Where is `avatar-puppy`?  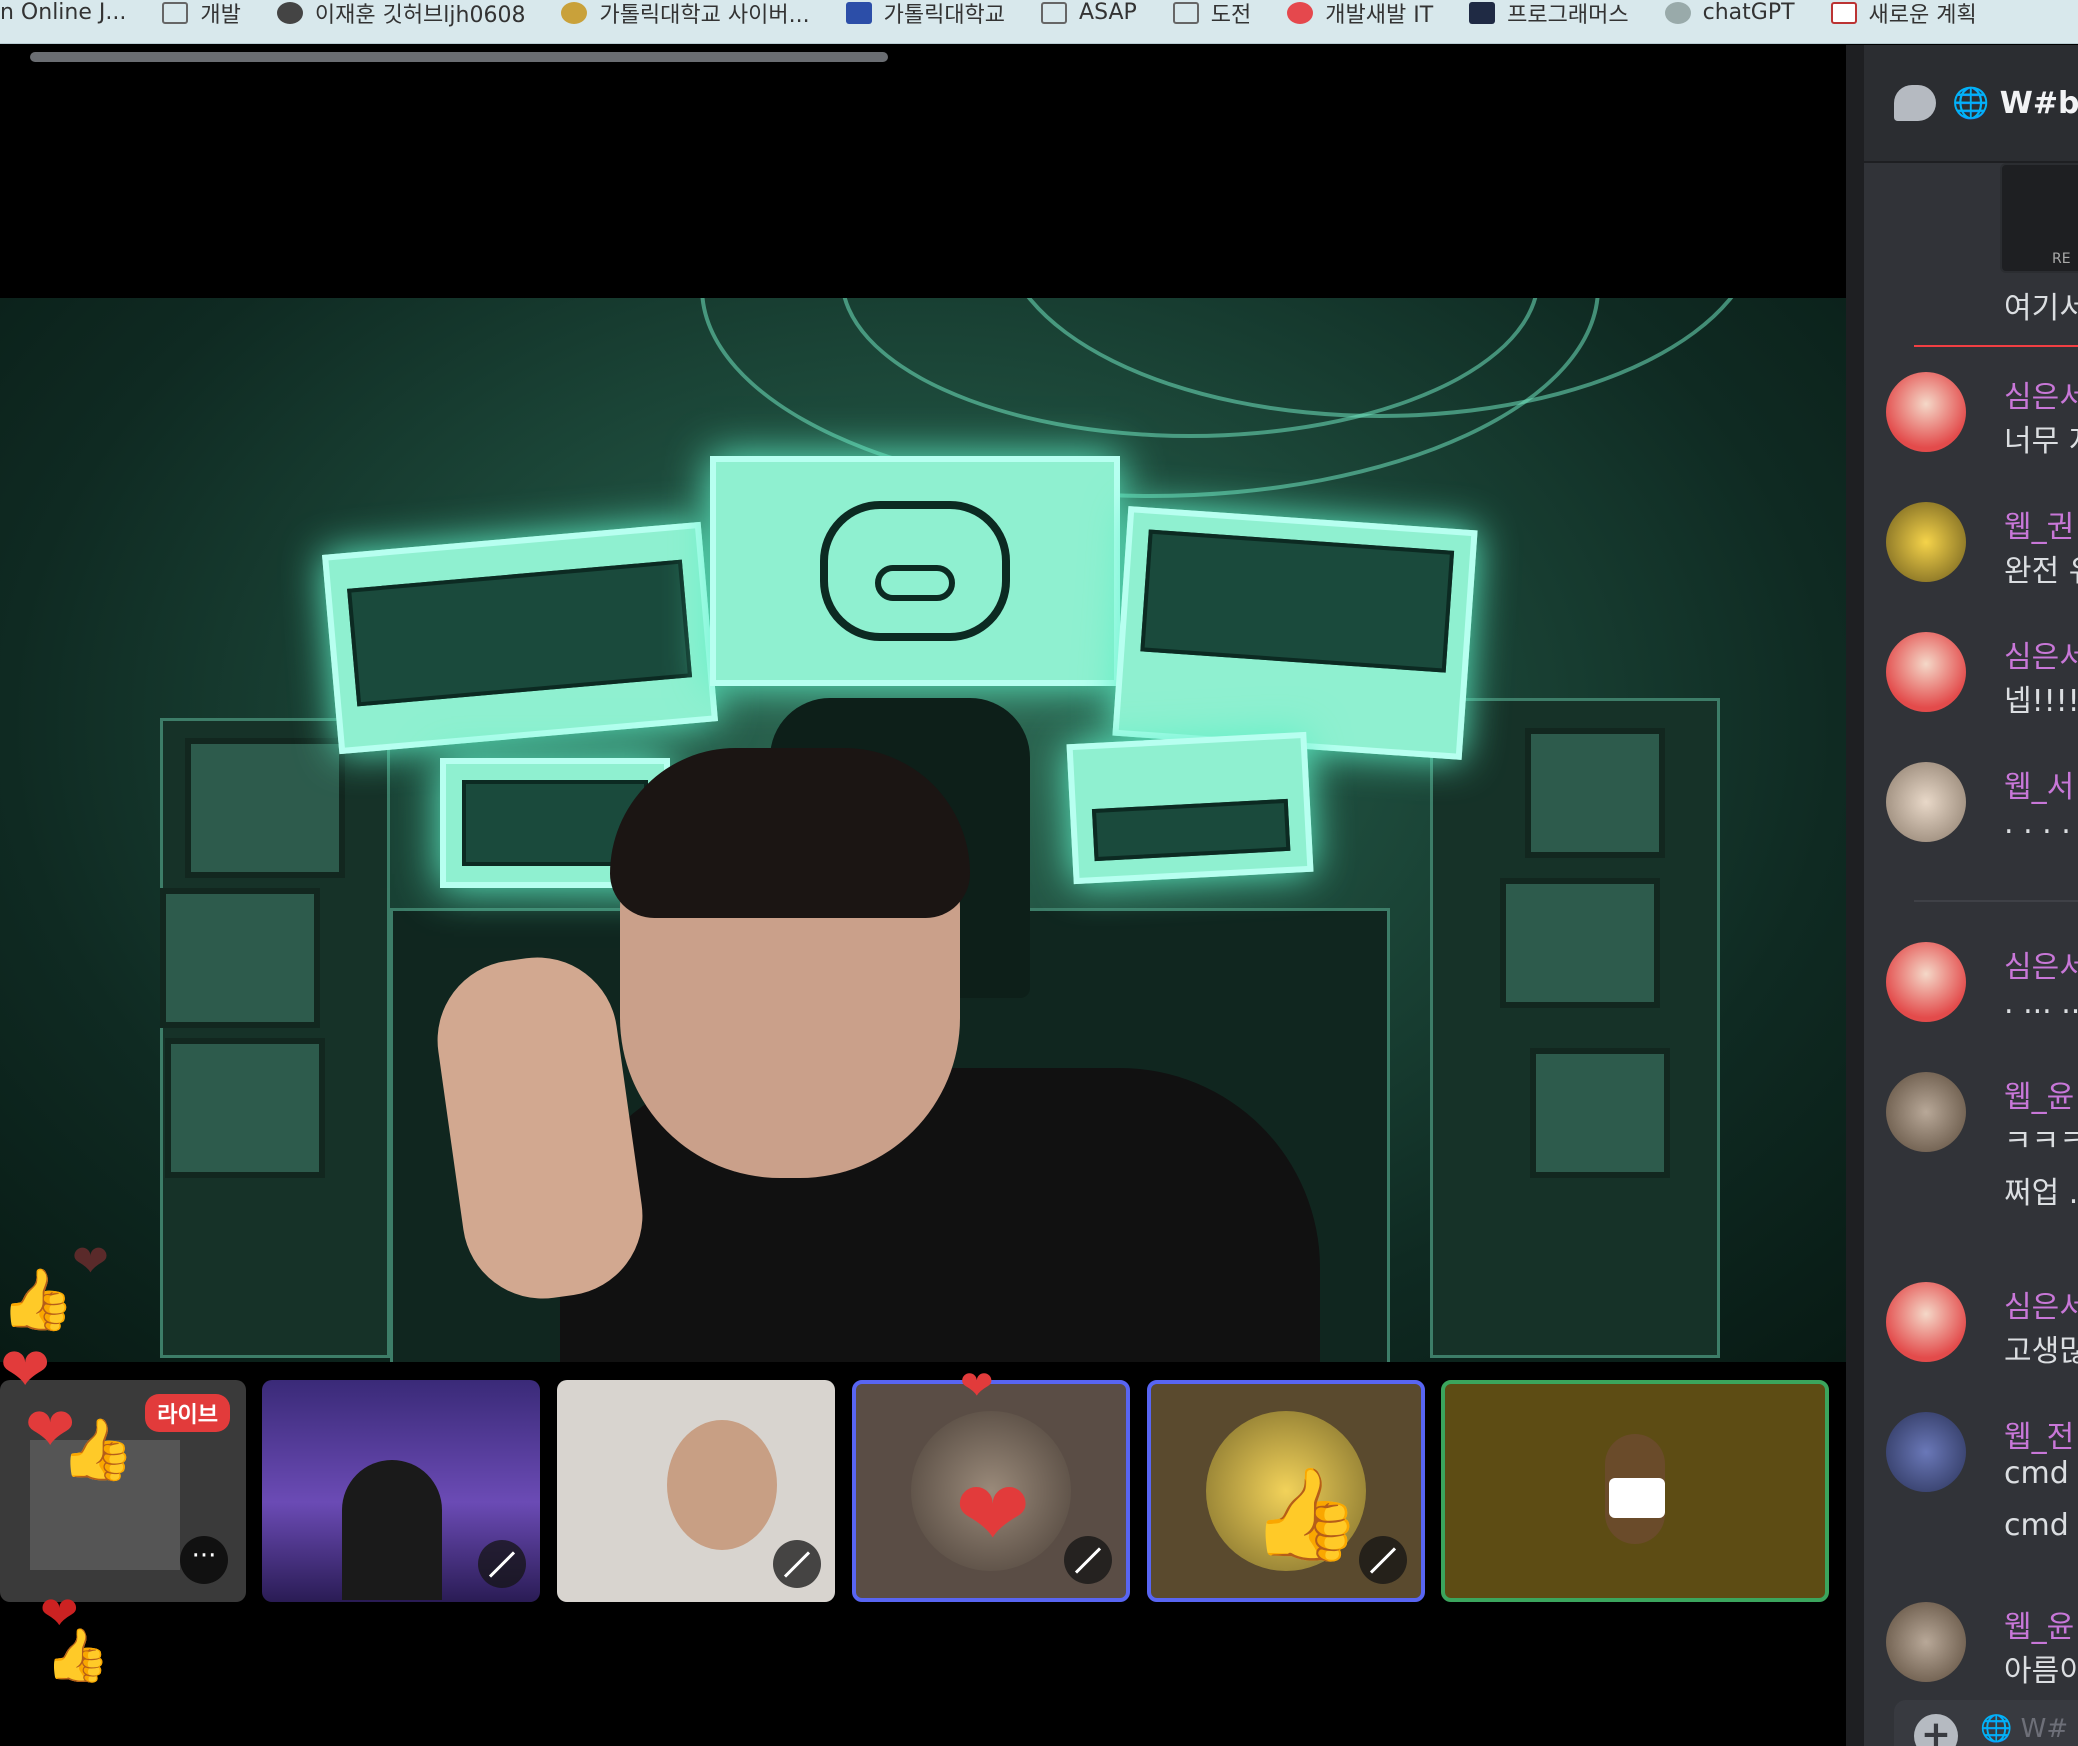 avatar-puppy is located at coordinates (1926, 802).